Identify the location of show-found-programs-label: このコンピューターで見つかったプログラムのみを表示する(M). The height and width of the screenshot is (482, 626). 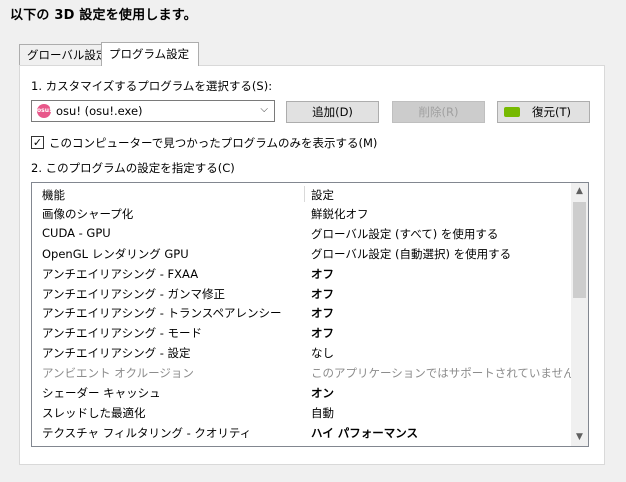
(213, 143).